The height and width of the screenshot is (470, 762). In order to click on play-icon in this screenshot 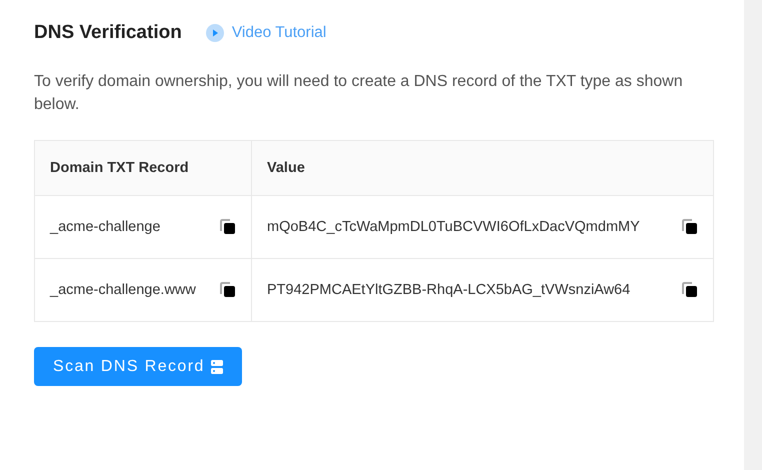, I will do `click(215, 33)`.